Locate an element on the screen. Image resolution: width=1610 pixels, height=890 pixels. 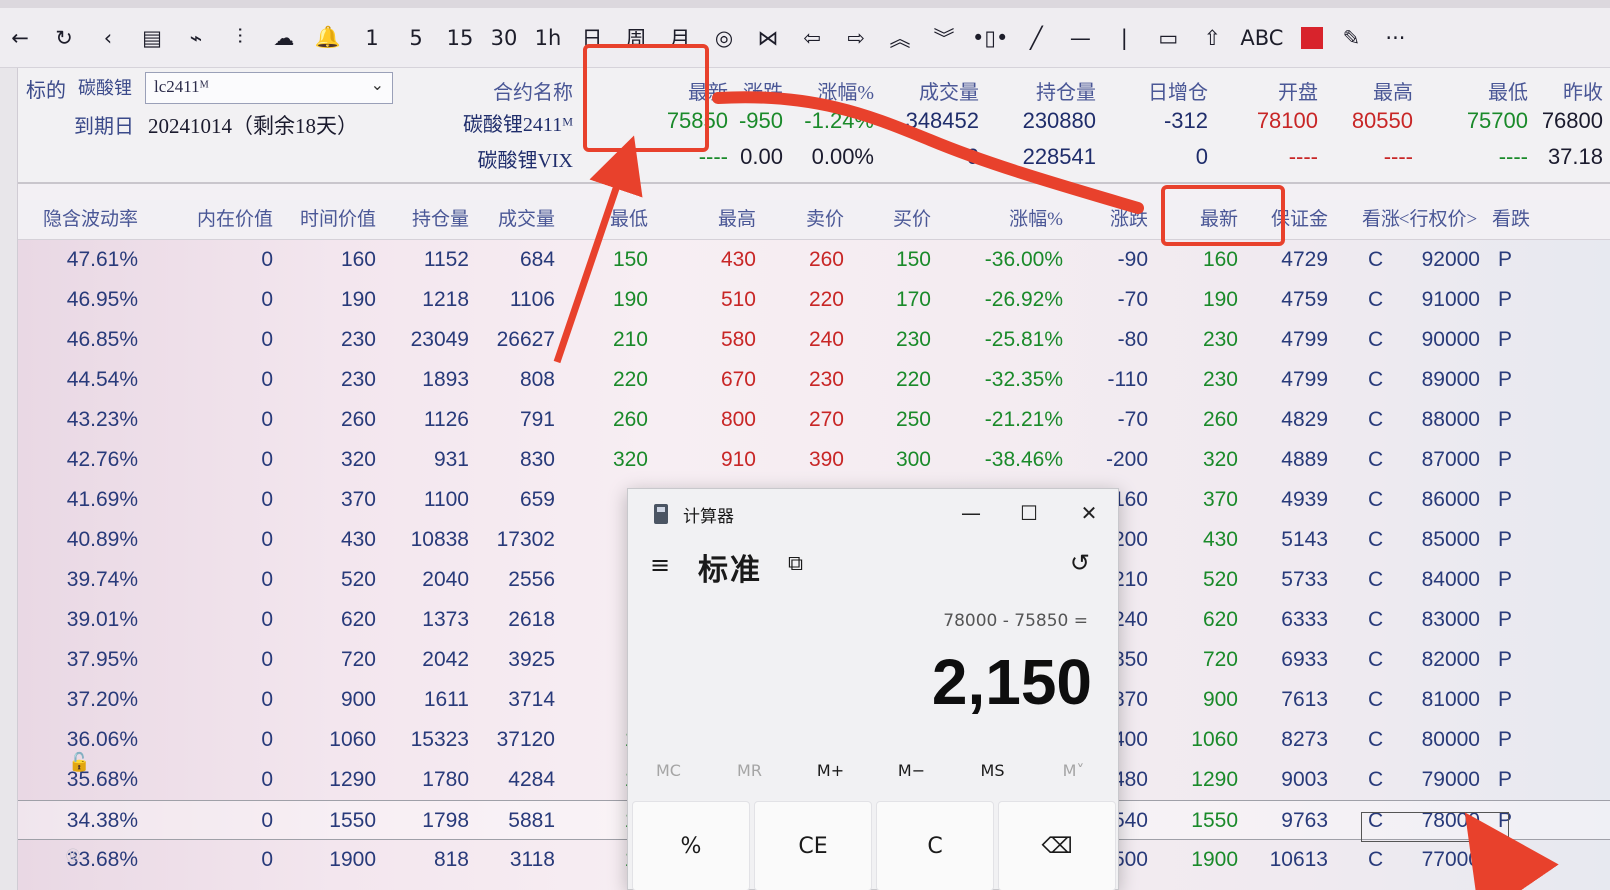
annotation-arrow-strike is located at coordinates (1511, 851).